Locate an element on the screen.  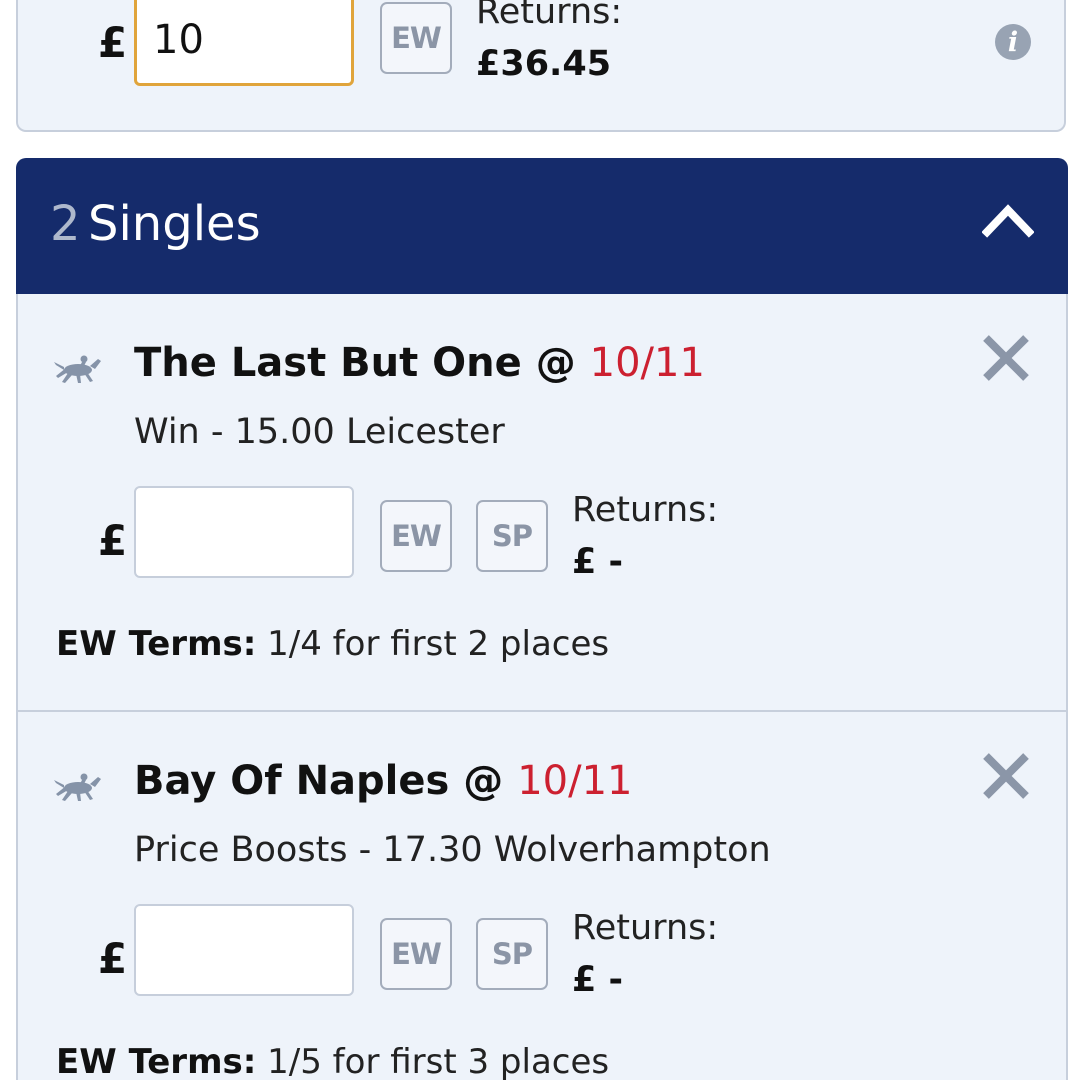
selection-name: The Last But One @ 10/11 is located at coordinates (419, 363).